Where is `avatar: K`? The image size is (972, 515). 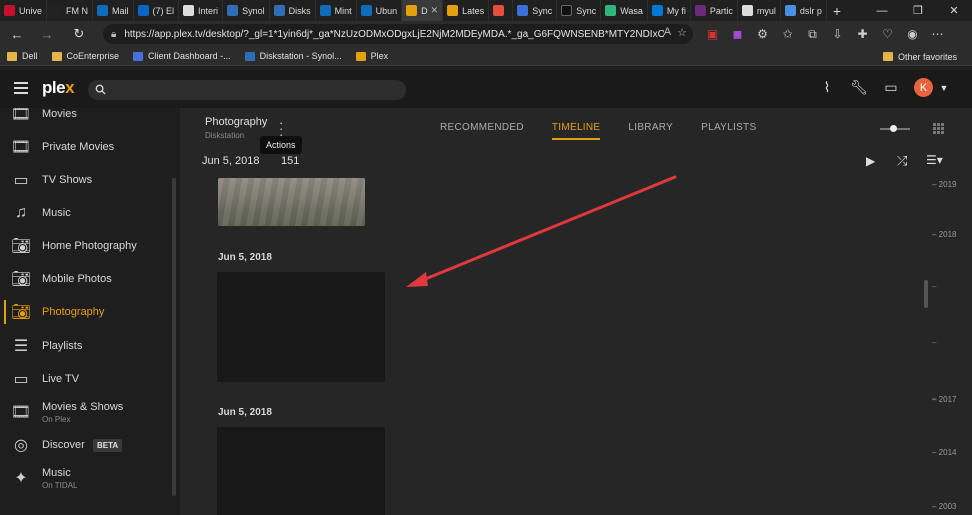
avatar: K is located at coordinates (923, 87).